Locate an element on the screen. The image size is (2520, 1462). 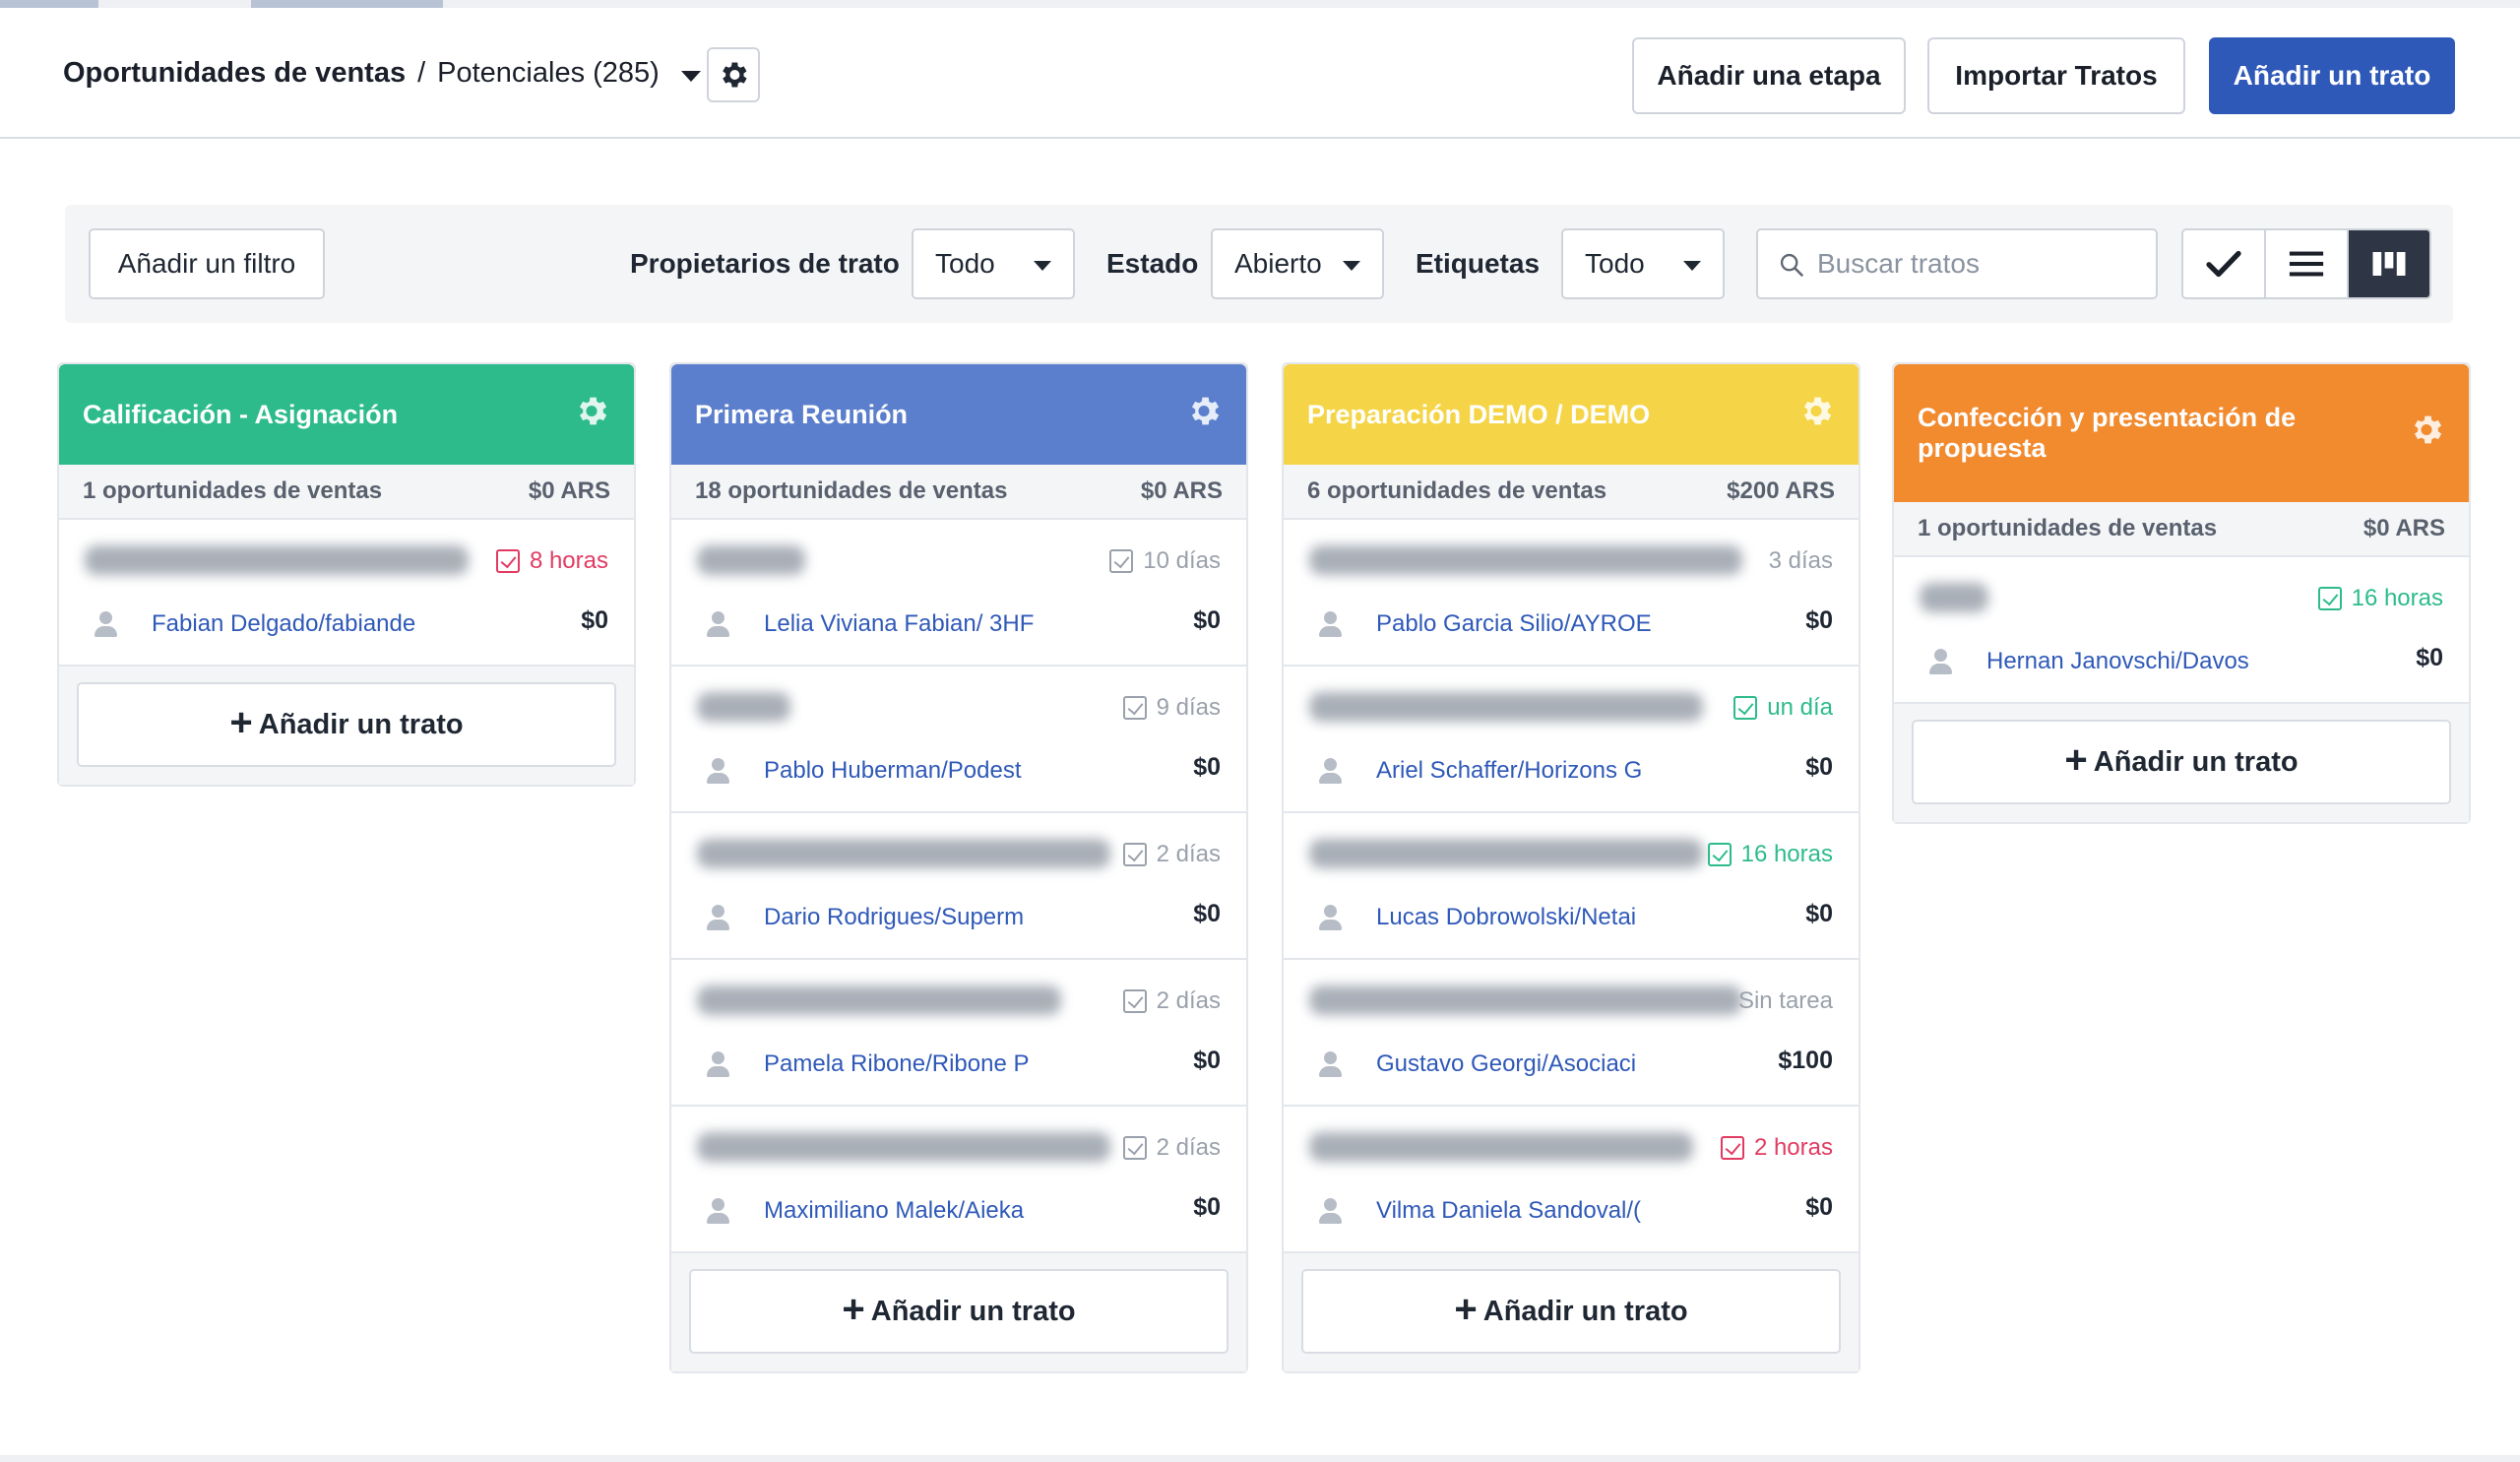
deal-card: 8 horas Fabian Delgado/fabiande $0 is located at coordinates (346, 593).